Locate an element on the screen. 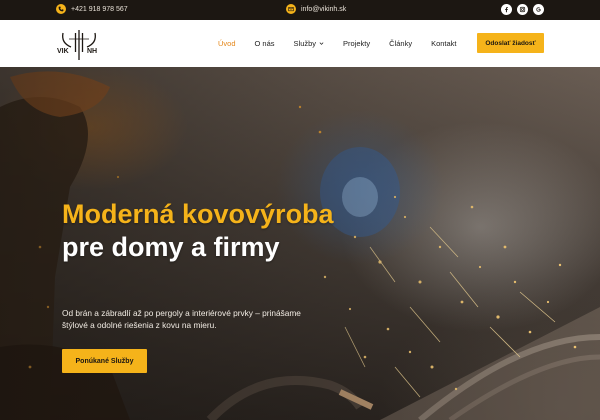 The image size is (600, 420). nav-item-label: O nás is located at coordinates (264, 43).